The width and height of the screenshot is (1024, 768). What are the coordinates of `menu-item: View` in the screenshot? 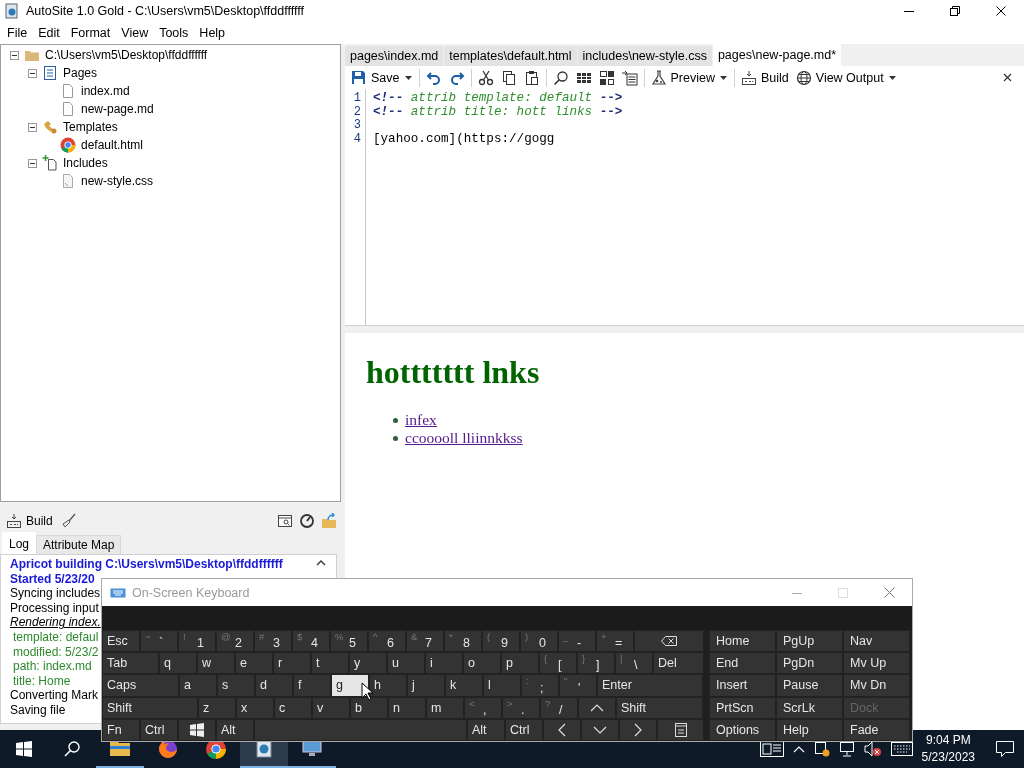 It's located at (135, 33).